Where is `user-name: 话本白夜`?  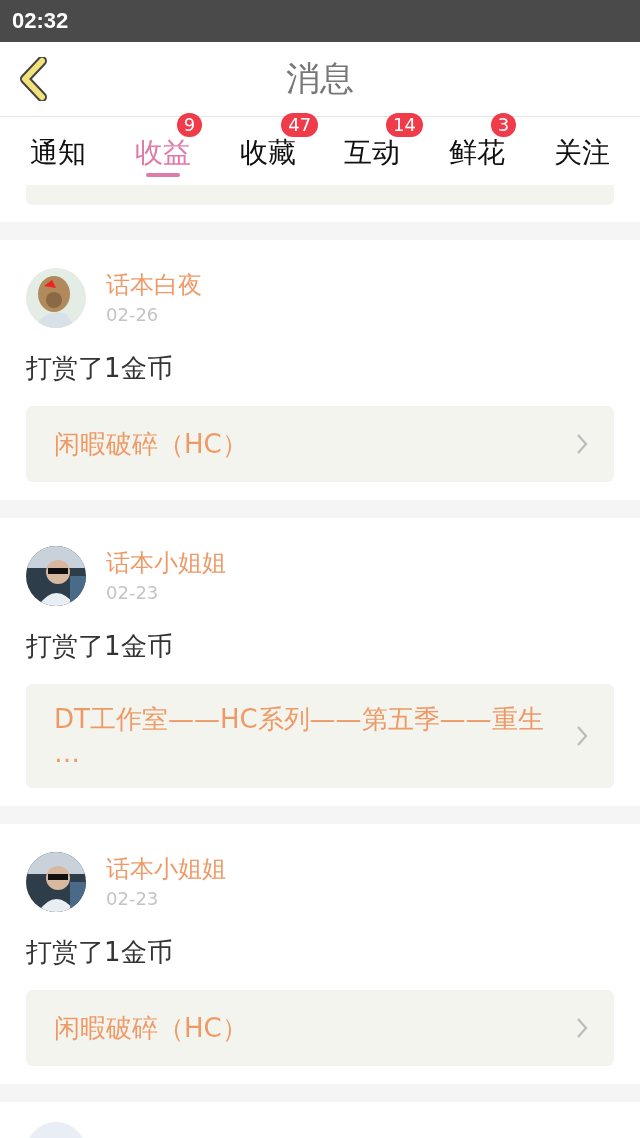 user-name: 话本白夜 is located at coordinates (154, 285).